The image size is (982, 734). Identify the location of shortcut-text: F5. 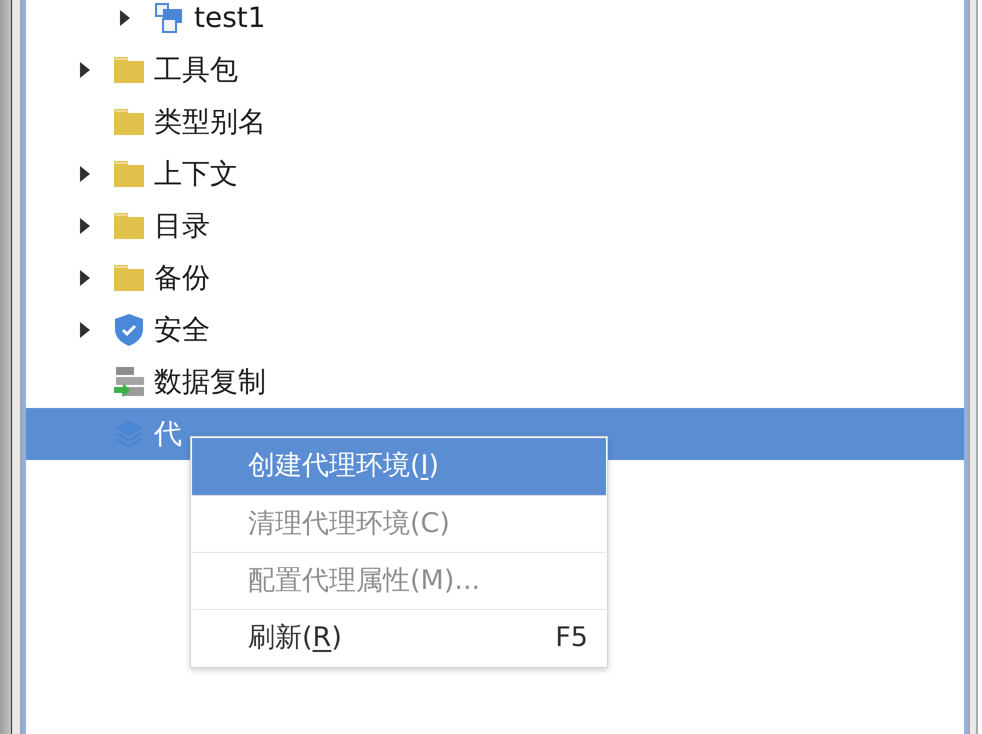
(571, 637).